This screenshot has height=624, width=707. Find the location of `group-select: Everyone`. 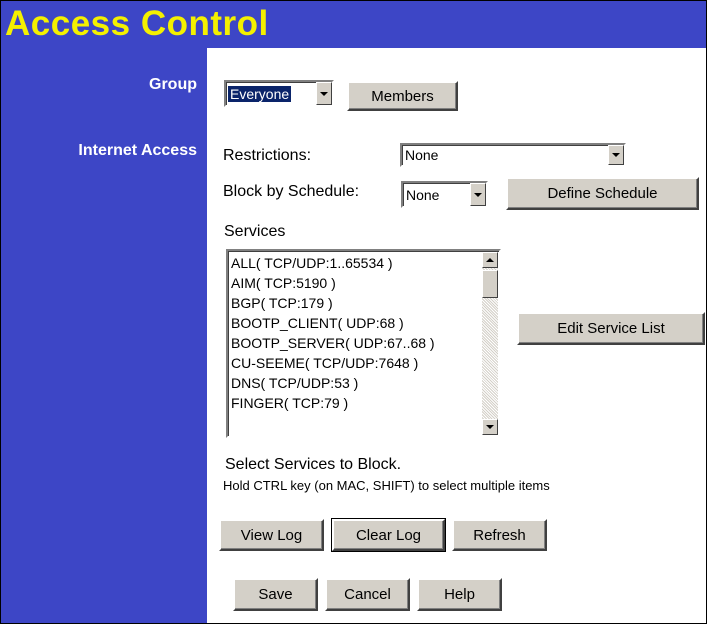

group-select: Everyone is located at coordinates (279, 93).